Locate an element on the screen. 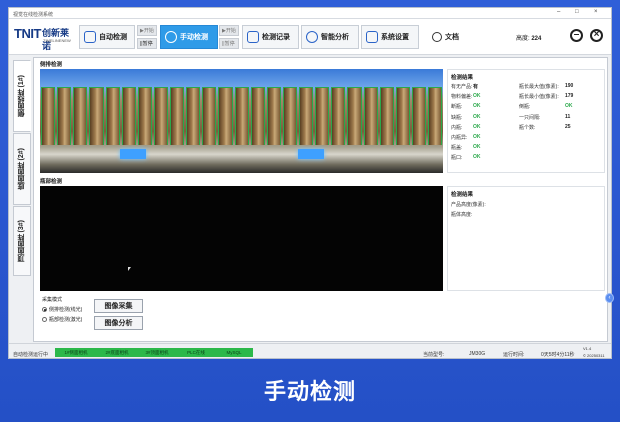  manual-start-button: ▶开始 is located at coordinates (229, 30).